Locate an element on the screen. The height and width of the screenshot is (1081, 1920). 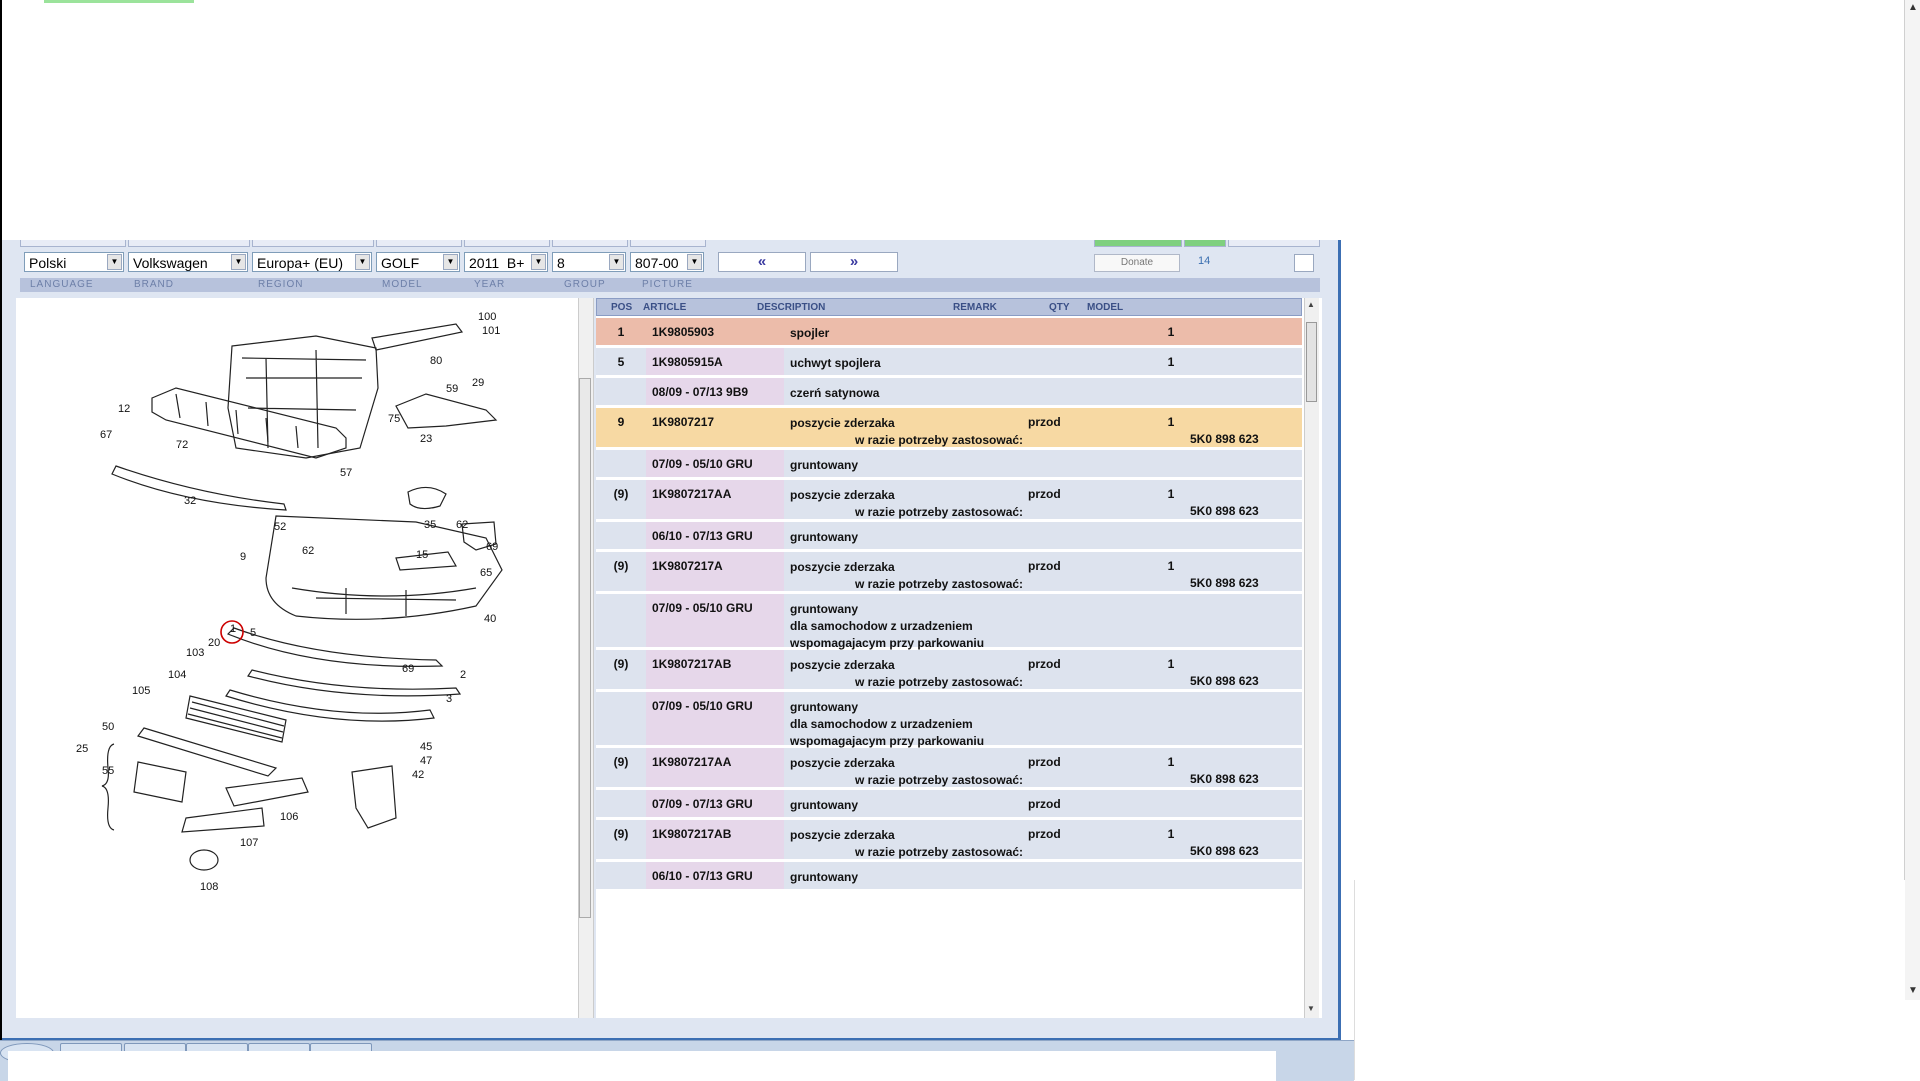
callout-label: 105 is located at coordinates (141, 691).